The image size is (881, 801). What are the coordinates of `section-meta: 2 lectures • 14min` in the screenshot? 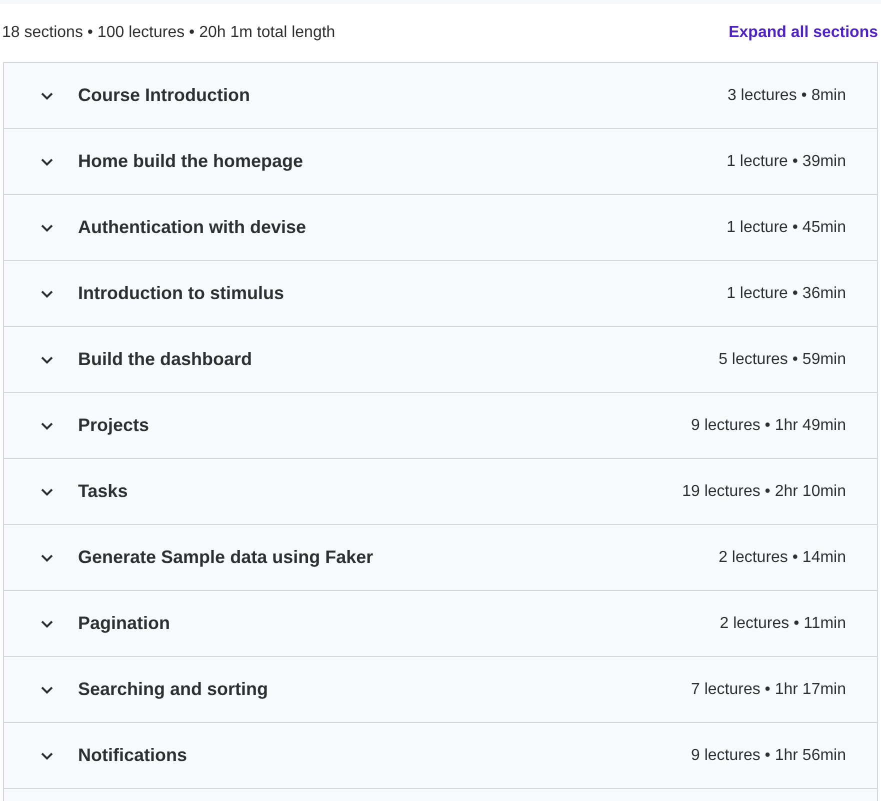 It's located at (782, 558).